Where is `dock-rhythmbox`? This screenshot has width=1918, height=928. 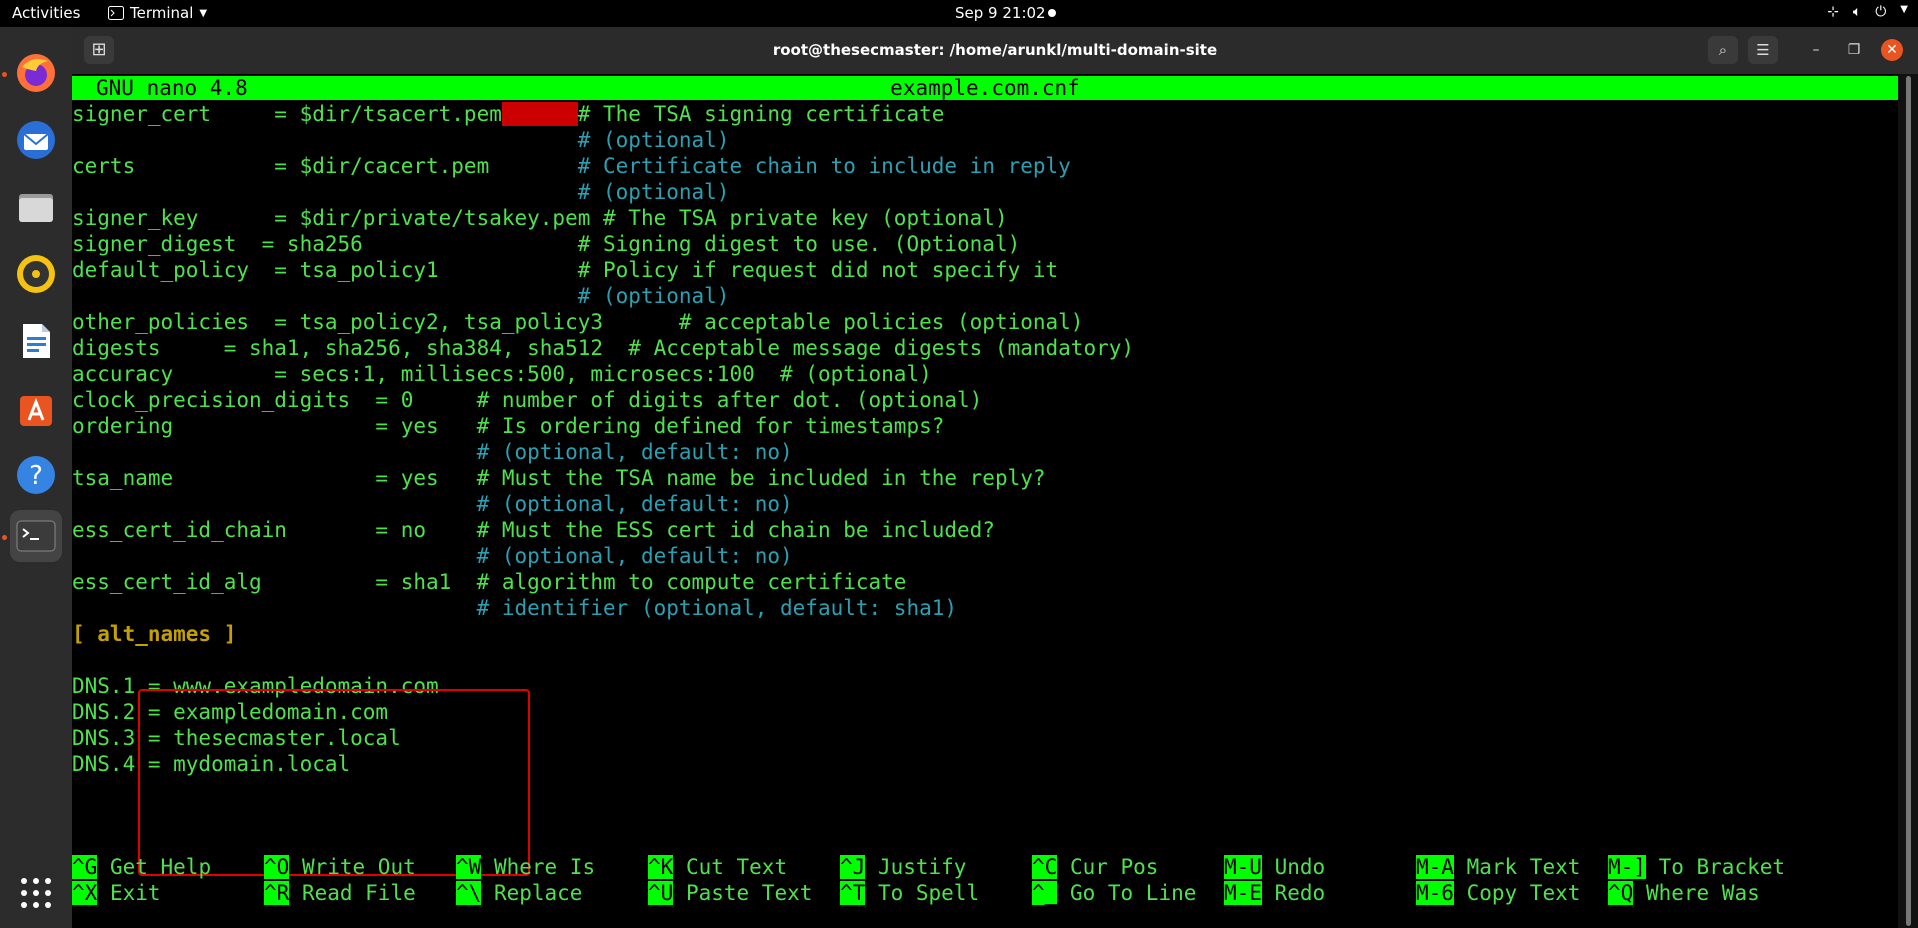
dock-rhythmbox is located at coordinates (36, 274).